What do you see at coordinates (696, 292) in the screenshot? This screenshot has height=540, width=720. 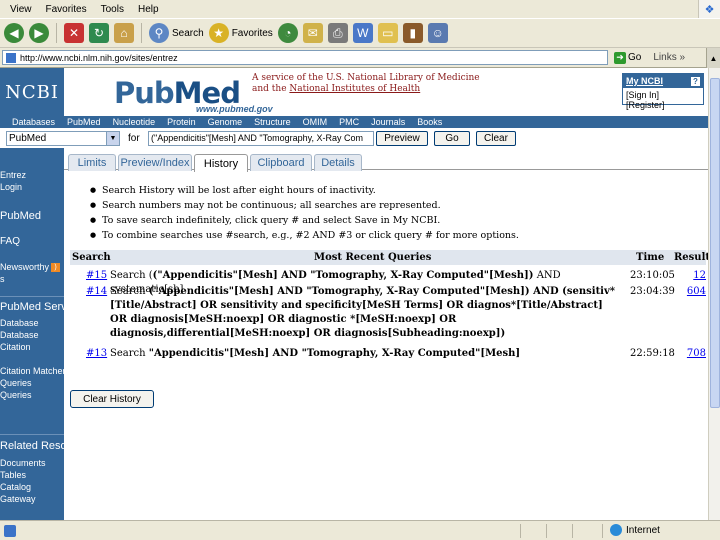 I see `result-count-link: 604` at bounding box center [696, 292].